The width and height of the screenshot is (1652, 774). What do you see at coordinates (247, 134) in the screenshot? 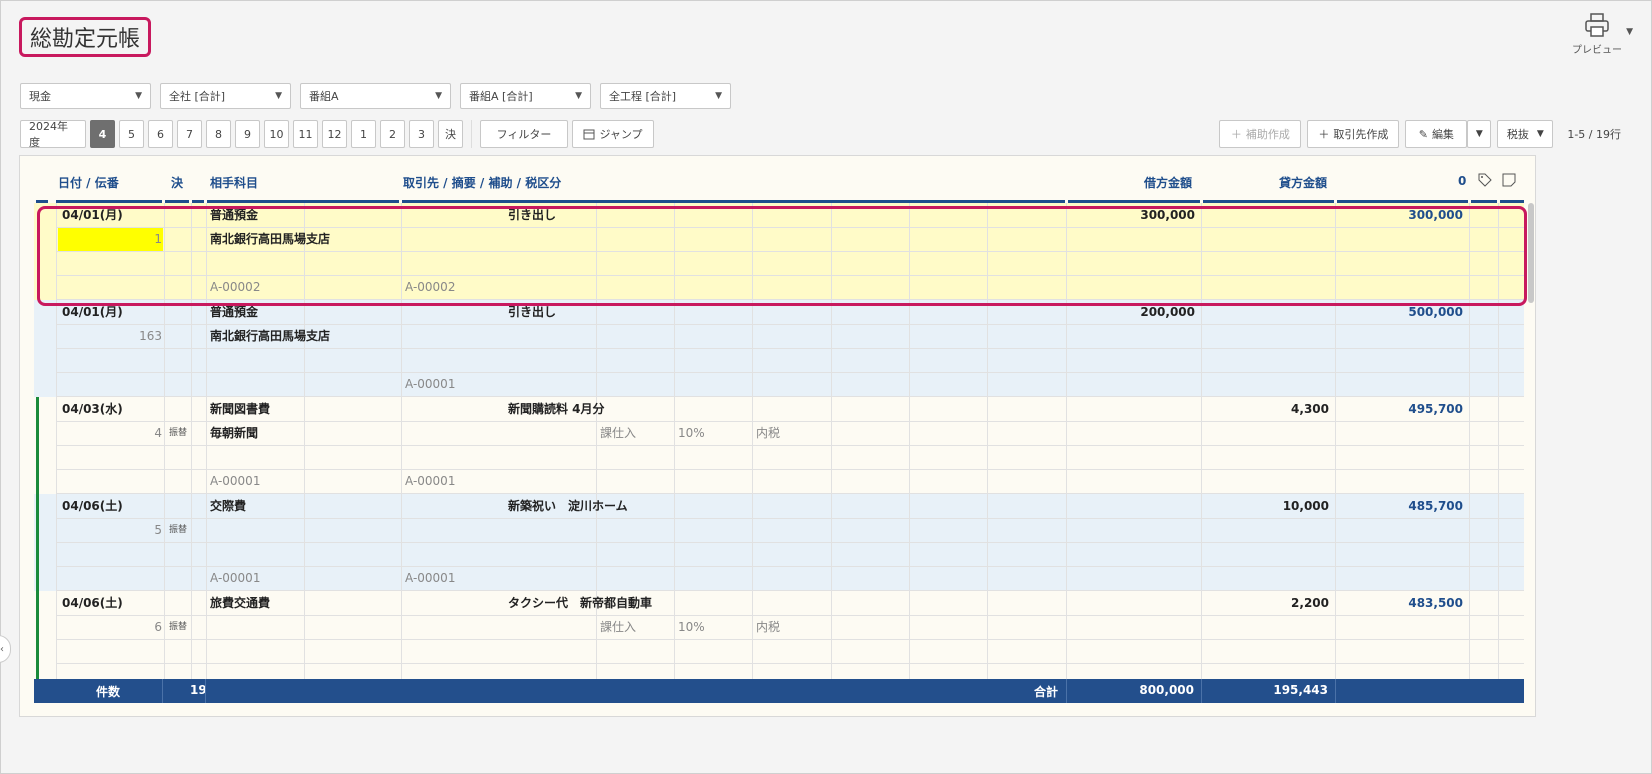
I see `month-tab-9: 9` at bounding box center [247, 134].